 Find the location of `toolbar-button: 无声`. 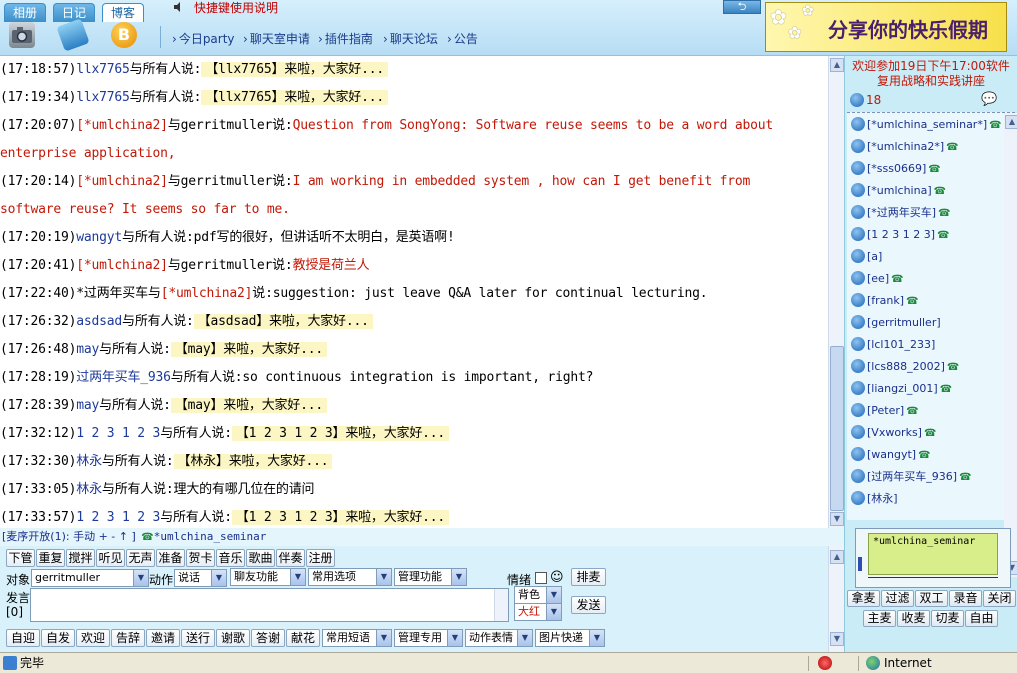

toolbar-button: 无声 is located at coordinates (140, 558).